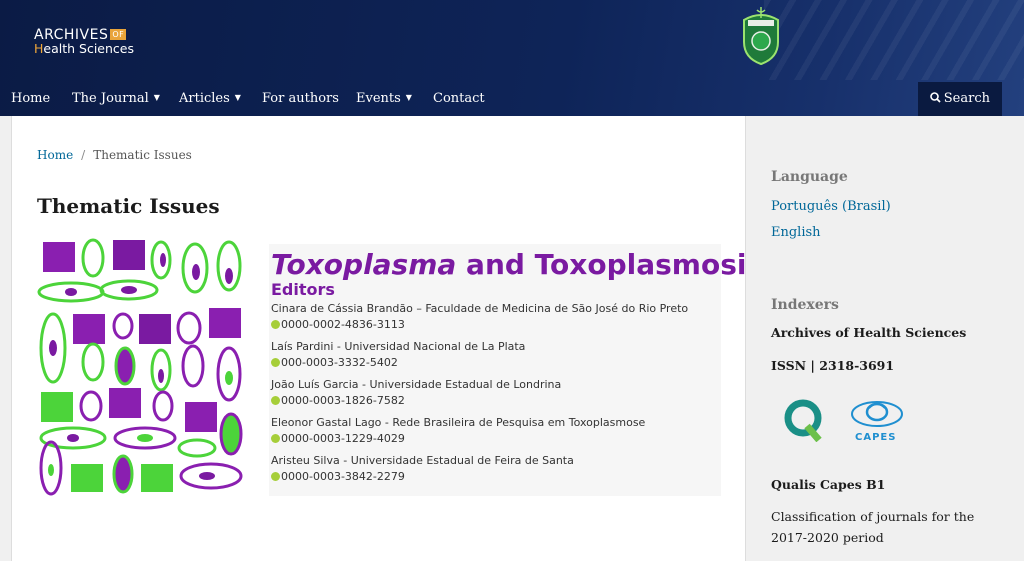 The width and height of the screenshot is (1024, 561). Describe the element at coordinates (876, 437) in the screenshot. I see `capes-label: CAPES` at that location.